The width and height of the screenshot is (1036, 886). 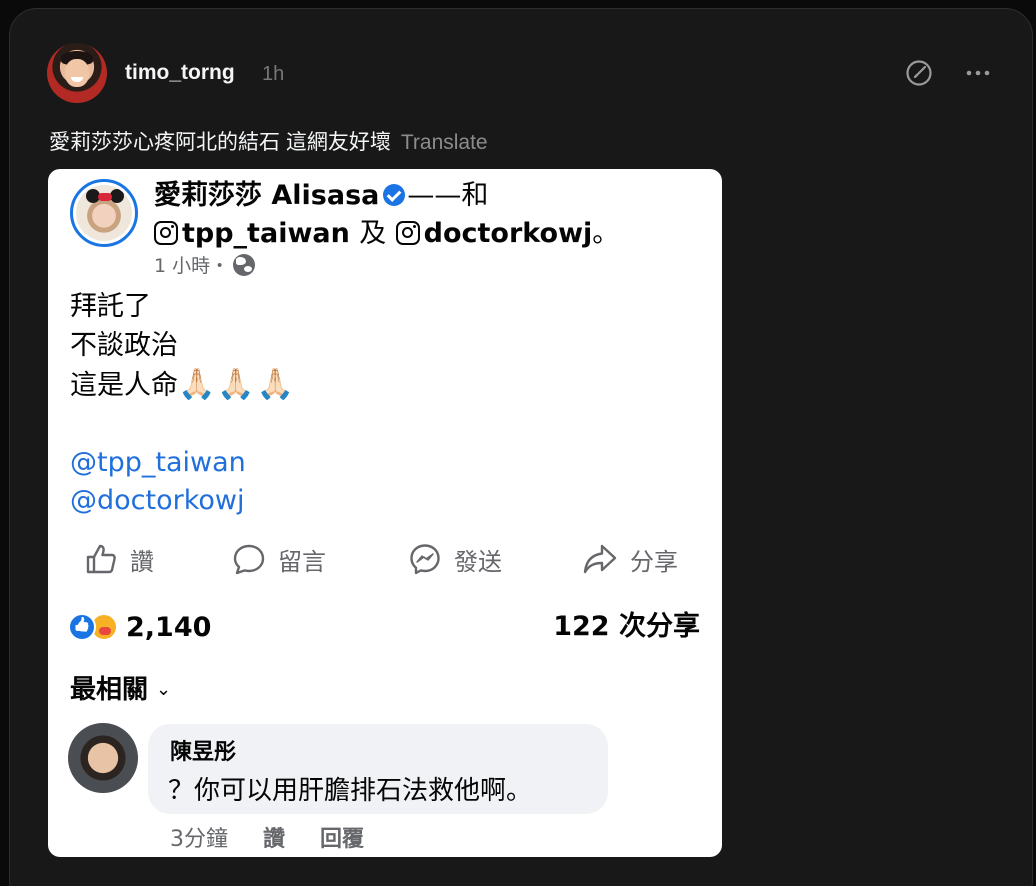 I want to click on fb-conjunction: 及, so click(x=373, y=233).